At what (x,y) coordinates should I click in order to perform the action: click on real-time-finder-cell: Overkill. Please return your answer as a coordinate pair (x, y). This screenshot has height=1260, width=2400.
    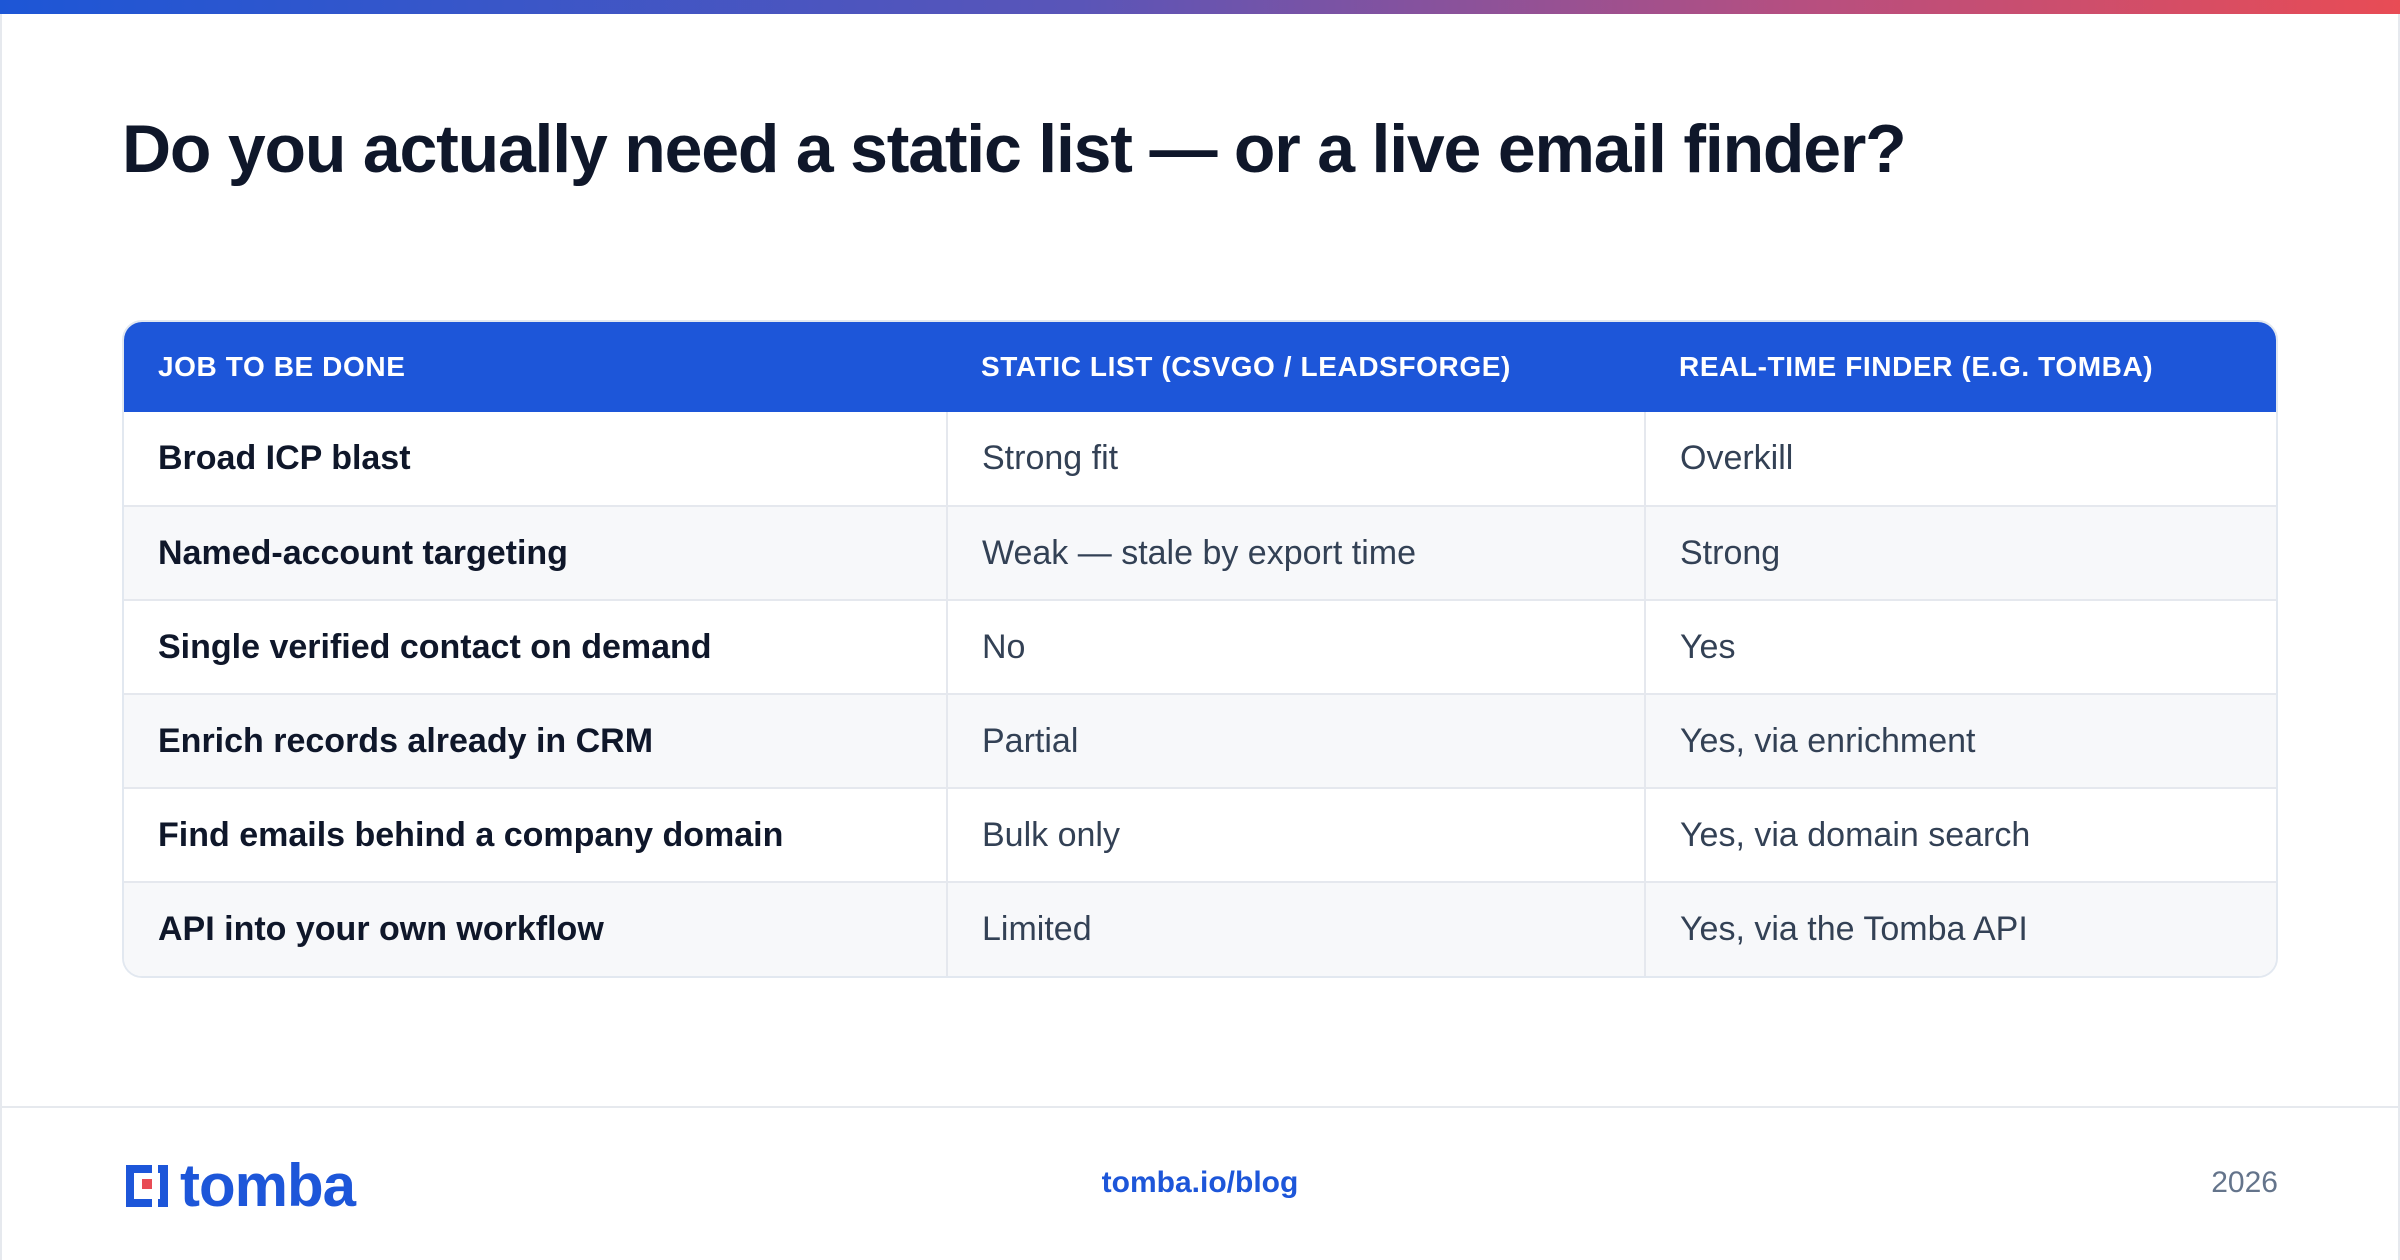
    Looking at the image, I should click on (1960, 459).